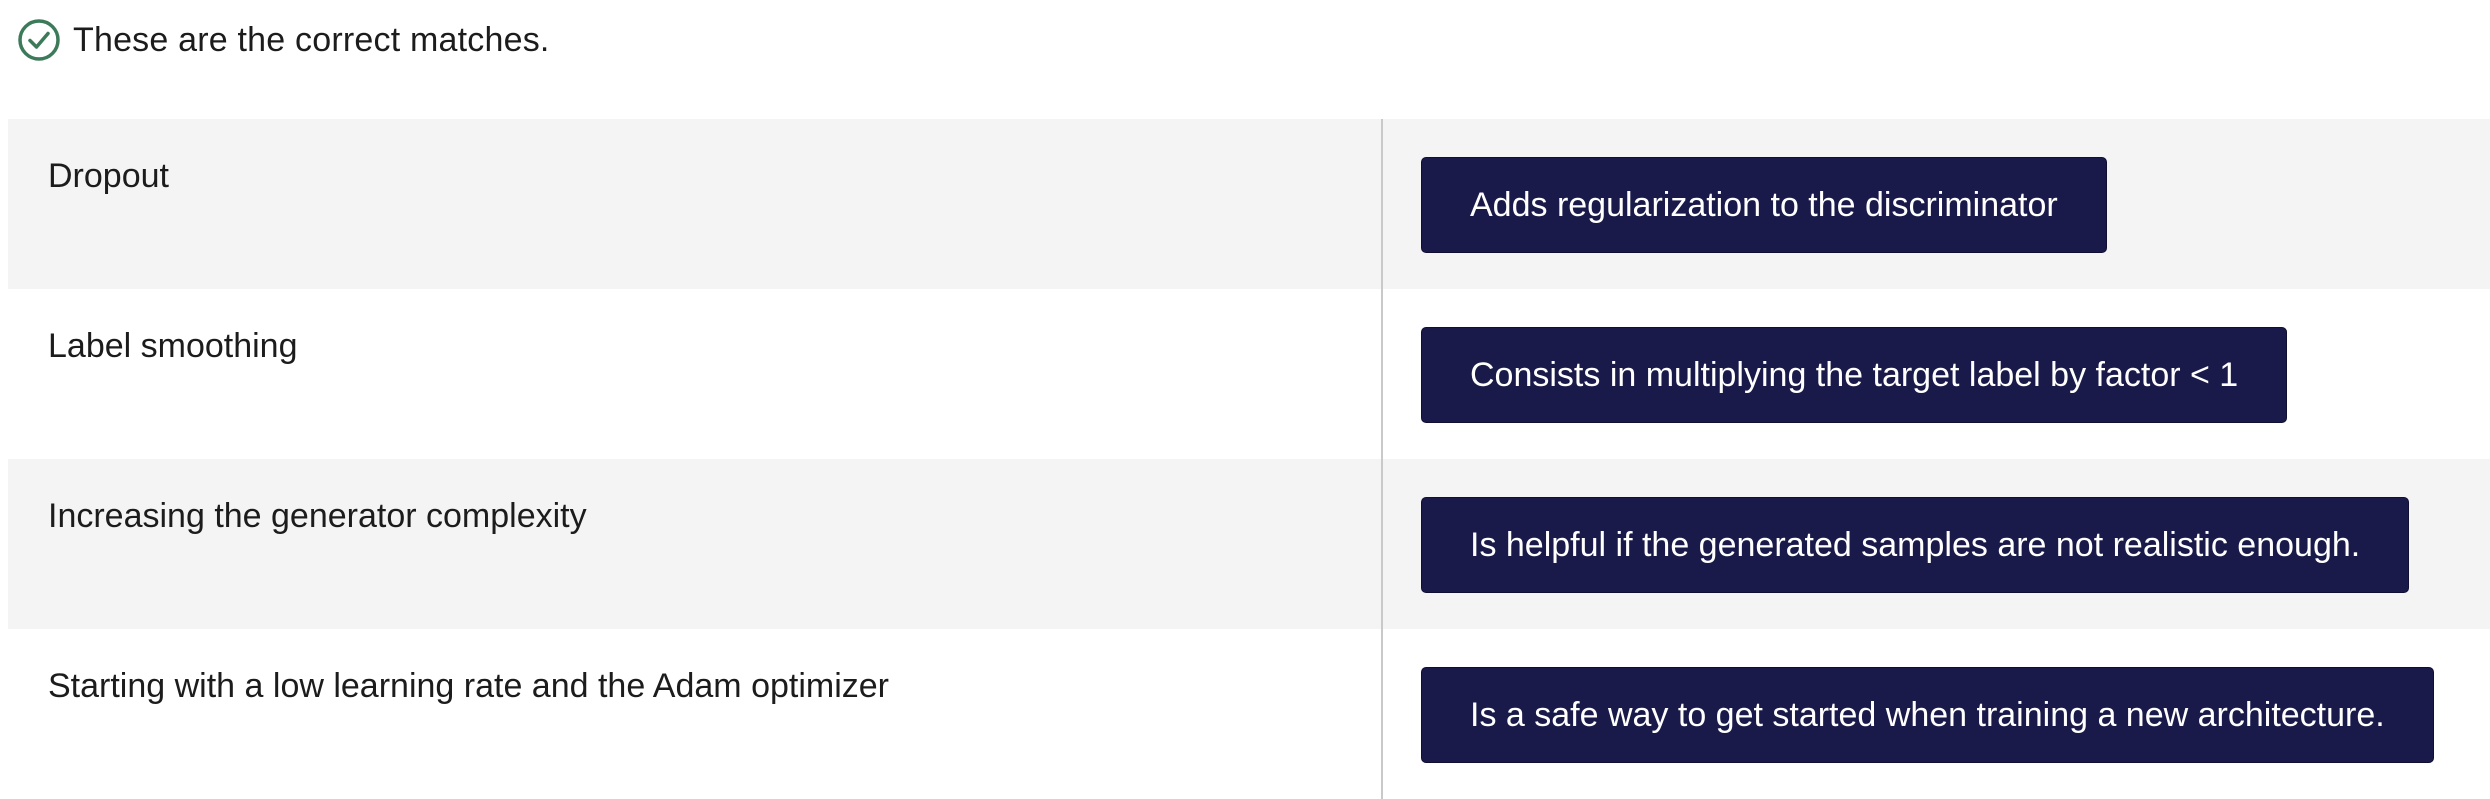 Image resolution: width=2490 pixels, height=799 pixels. I want to click on prompt-label: Label smoothing, so click(173, 346).